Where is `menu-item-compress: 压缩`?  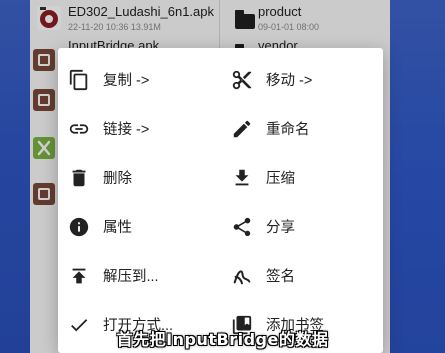 menu-item-compress: 压缩 is located at coordinates (301, 177).